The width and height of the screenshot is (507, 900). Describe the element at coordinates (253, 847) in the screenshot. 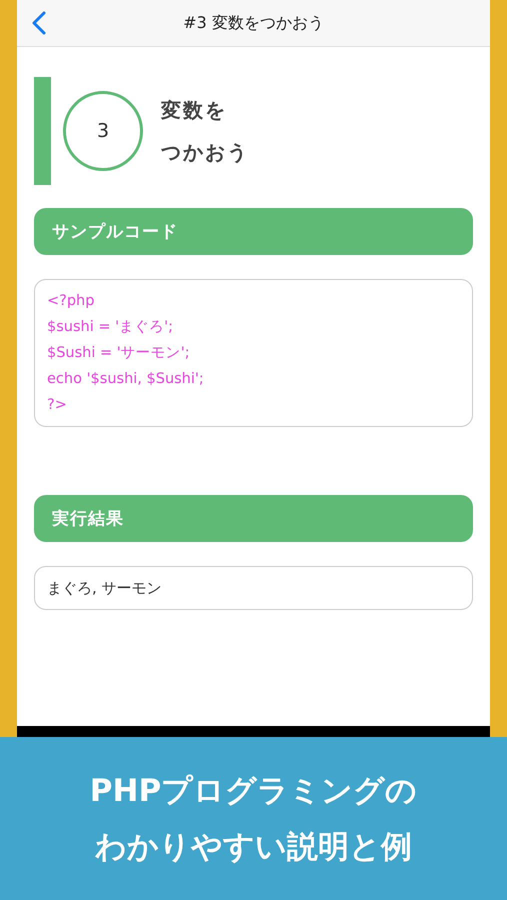

I see `caption-text: わかりやすい説明と例` at that location.